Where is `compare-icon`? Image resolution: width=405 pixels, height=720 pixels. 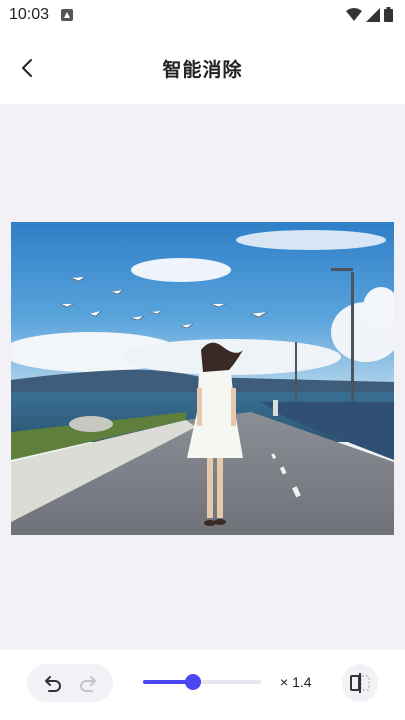 compare-icon is located at coordinates (360, 683).